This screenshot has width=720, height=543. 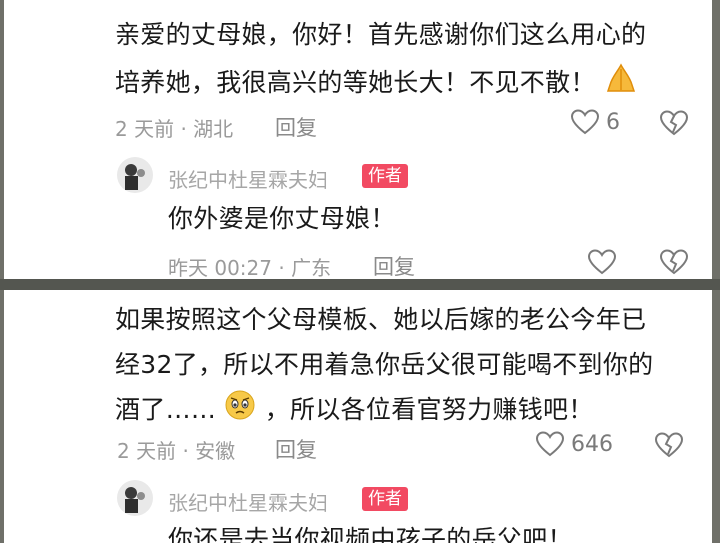 What do you see at coordinates (250, 267) in the screenshot?
I see `reply-meta: 昨天 00:27 · 广东` at bounding box center [250, 267].